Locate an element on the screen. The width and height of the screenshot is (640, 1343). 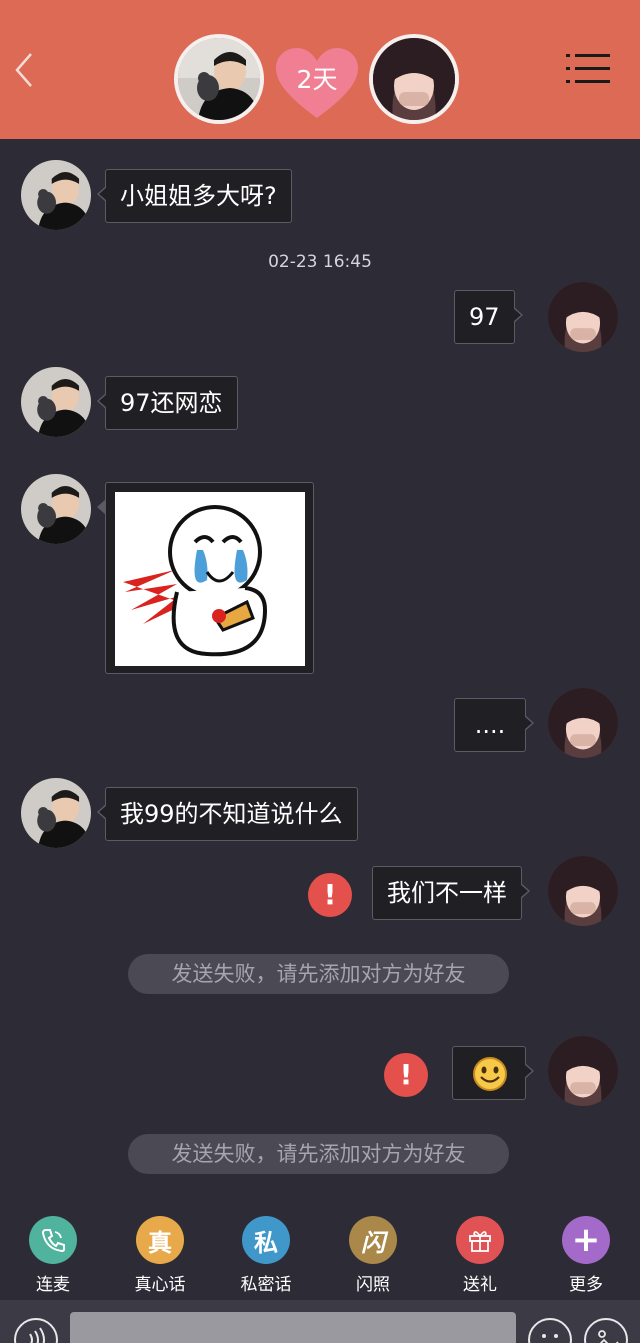
voice-icon is located at coordinates (37, 1335).